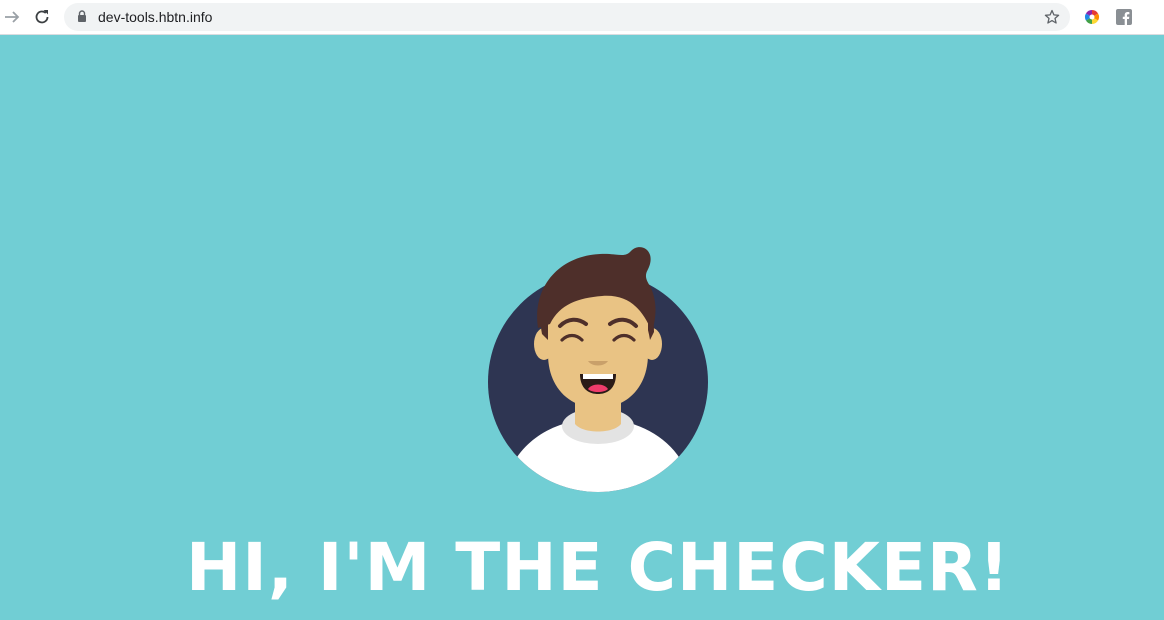 The width and height of the screenshot is (1164, 620). I want to click on facebook-extension-button, so click(1124, 17).